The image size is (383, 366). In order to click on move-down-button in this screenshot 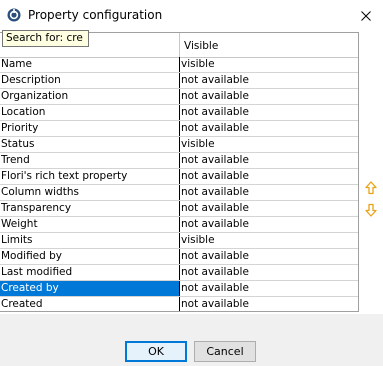, I will do `click(371, 210)`.